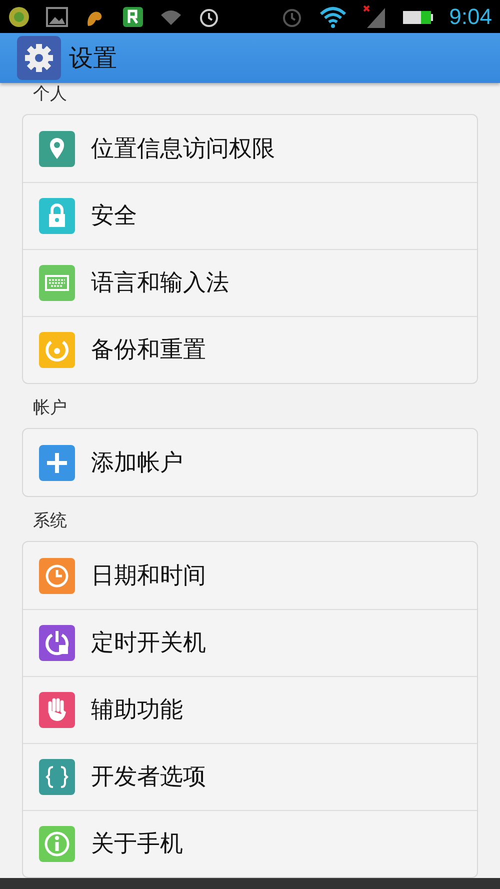  I want to click on settings-item: 位置信息访问权限, so click(250, 148).